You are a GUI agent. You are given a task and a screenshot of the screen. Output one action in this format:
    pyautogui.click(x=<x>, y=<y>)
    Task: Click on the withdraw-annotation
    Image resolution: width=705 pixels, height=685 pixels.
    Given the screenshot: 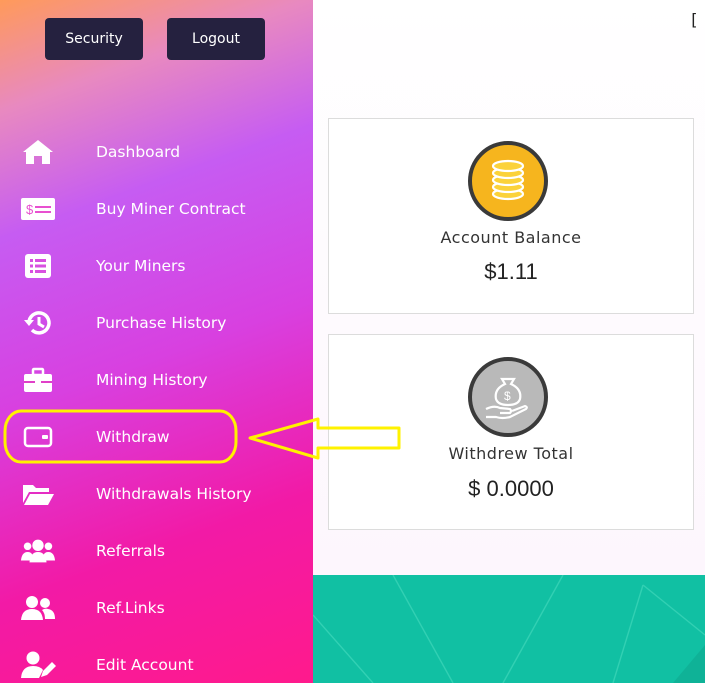 What is the action you would take?
    pyautogui.click(x=202, y=436)
    